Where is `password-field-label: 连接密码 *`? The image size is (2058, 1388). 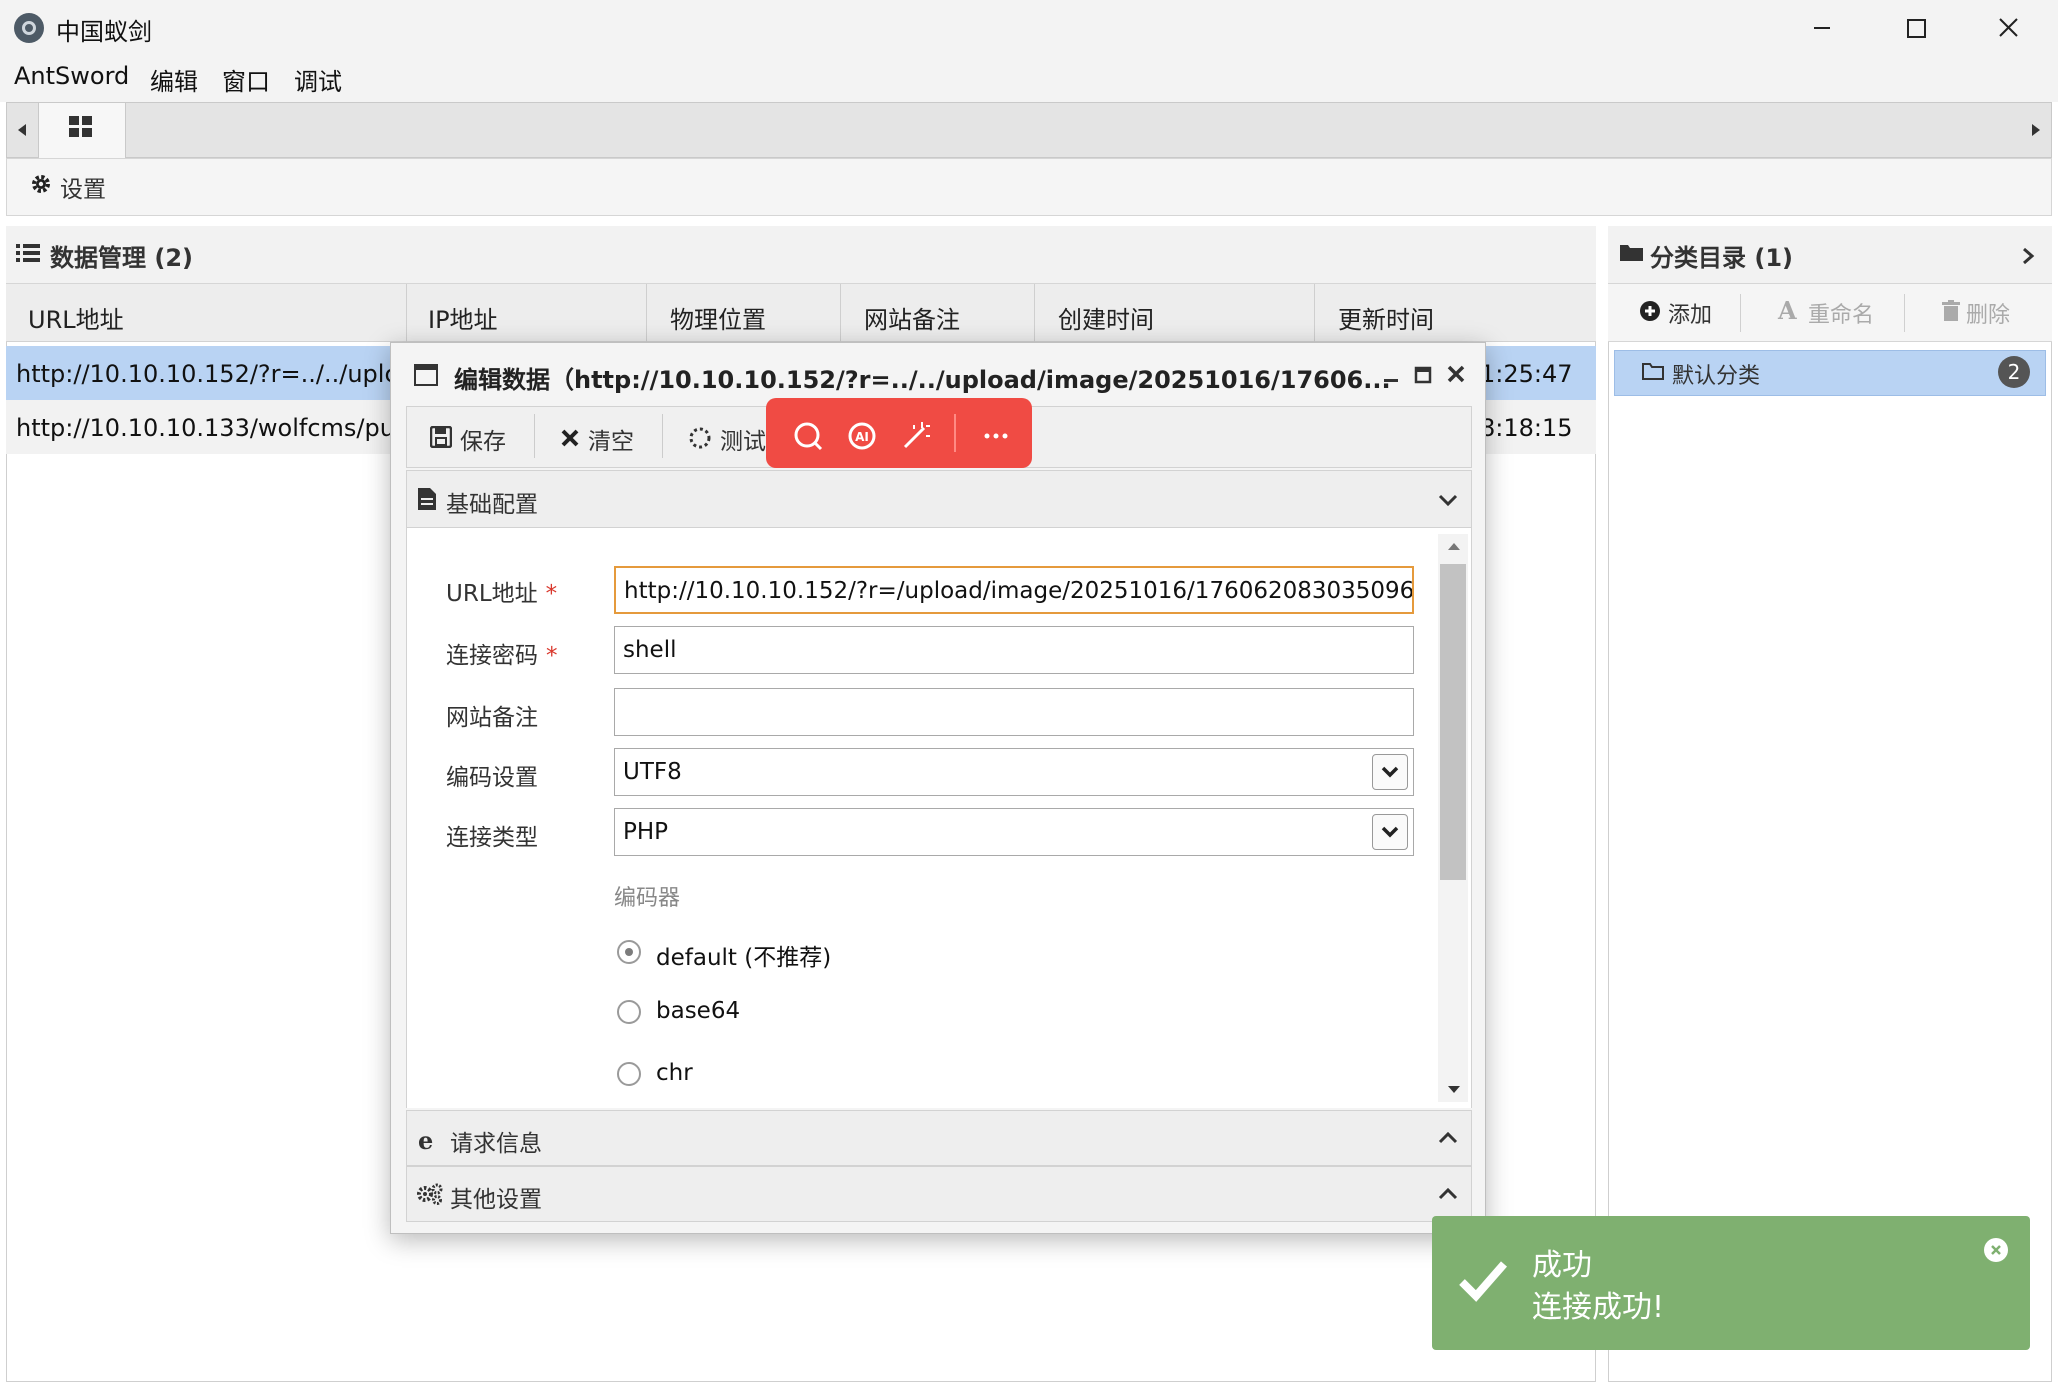 password-field-label: 连接密码 * is located at coordinates (502, 653).